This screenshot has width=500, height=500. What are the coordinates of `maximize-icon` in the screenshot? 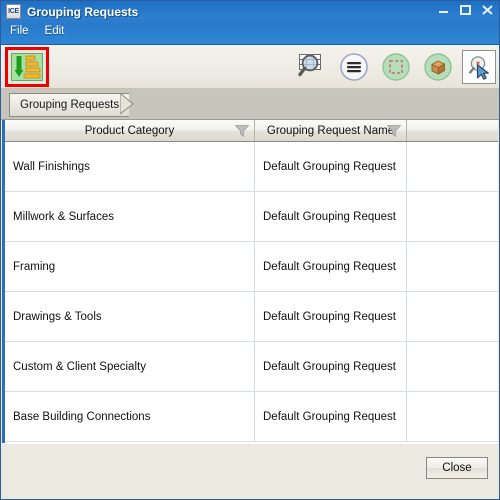 It's located at (465, 10).